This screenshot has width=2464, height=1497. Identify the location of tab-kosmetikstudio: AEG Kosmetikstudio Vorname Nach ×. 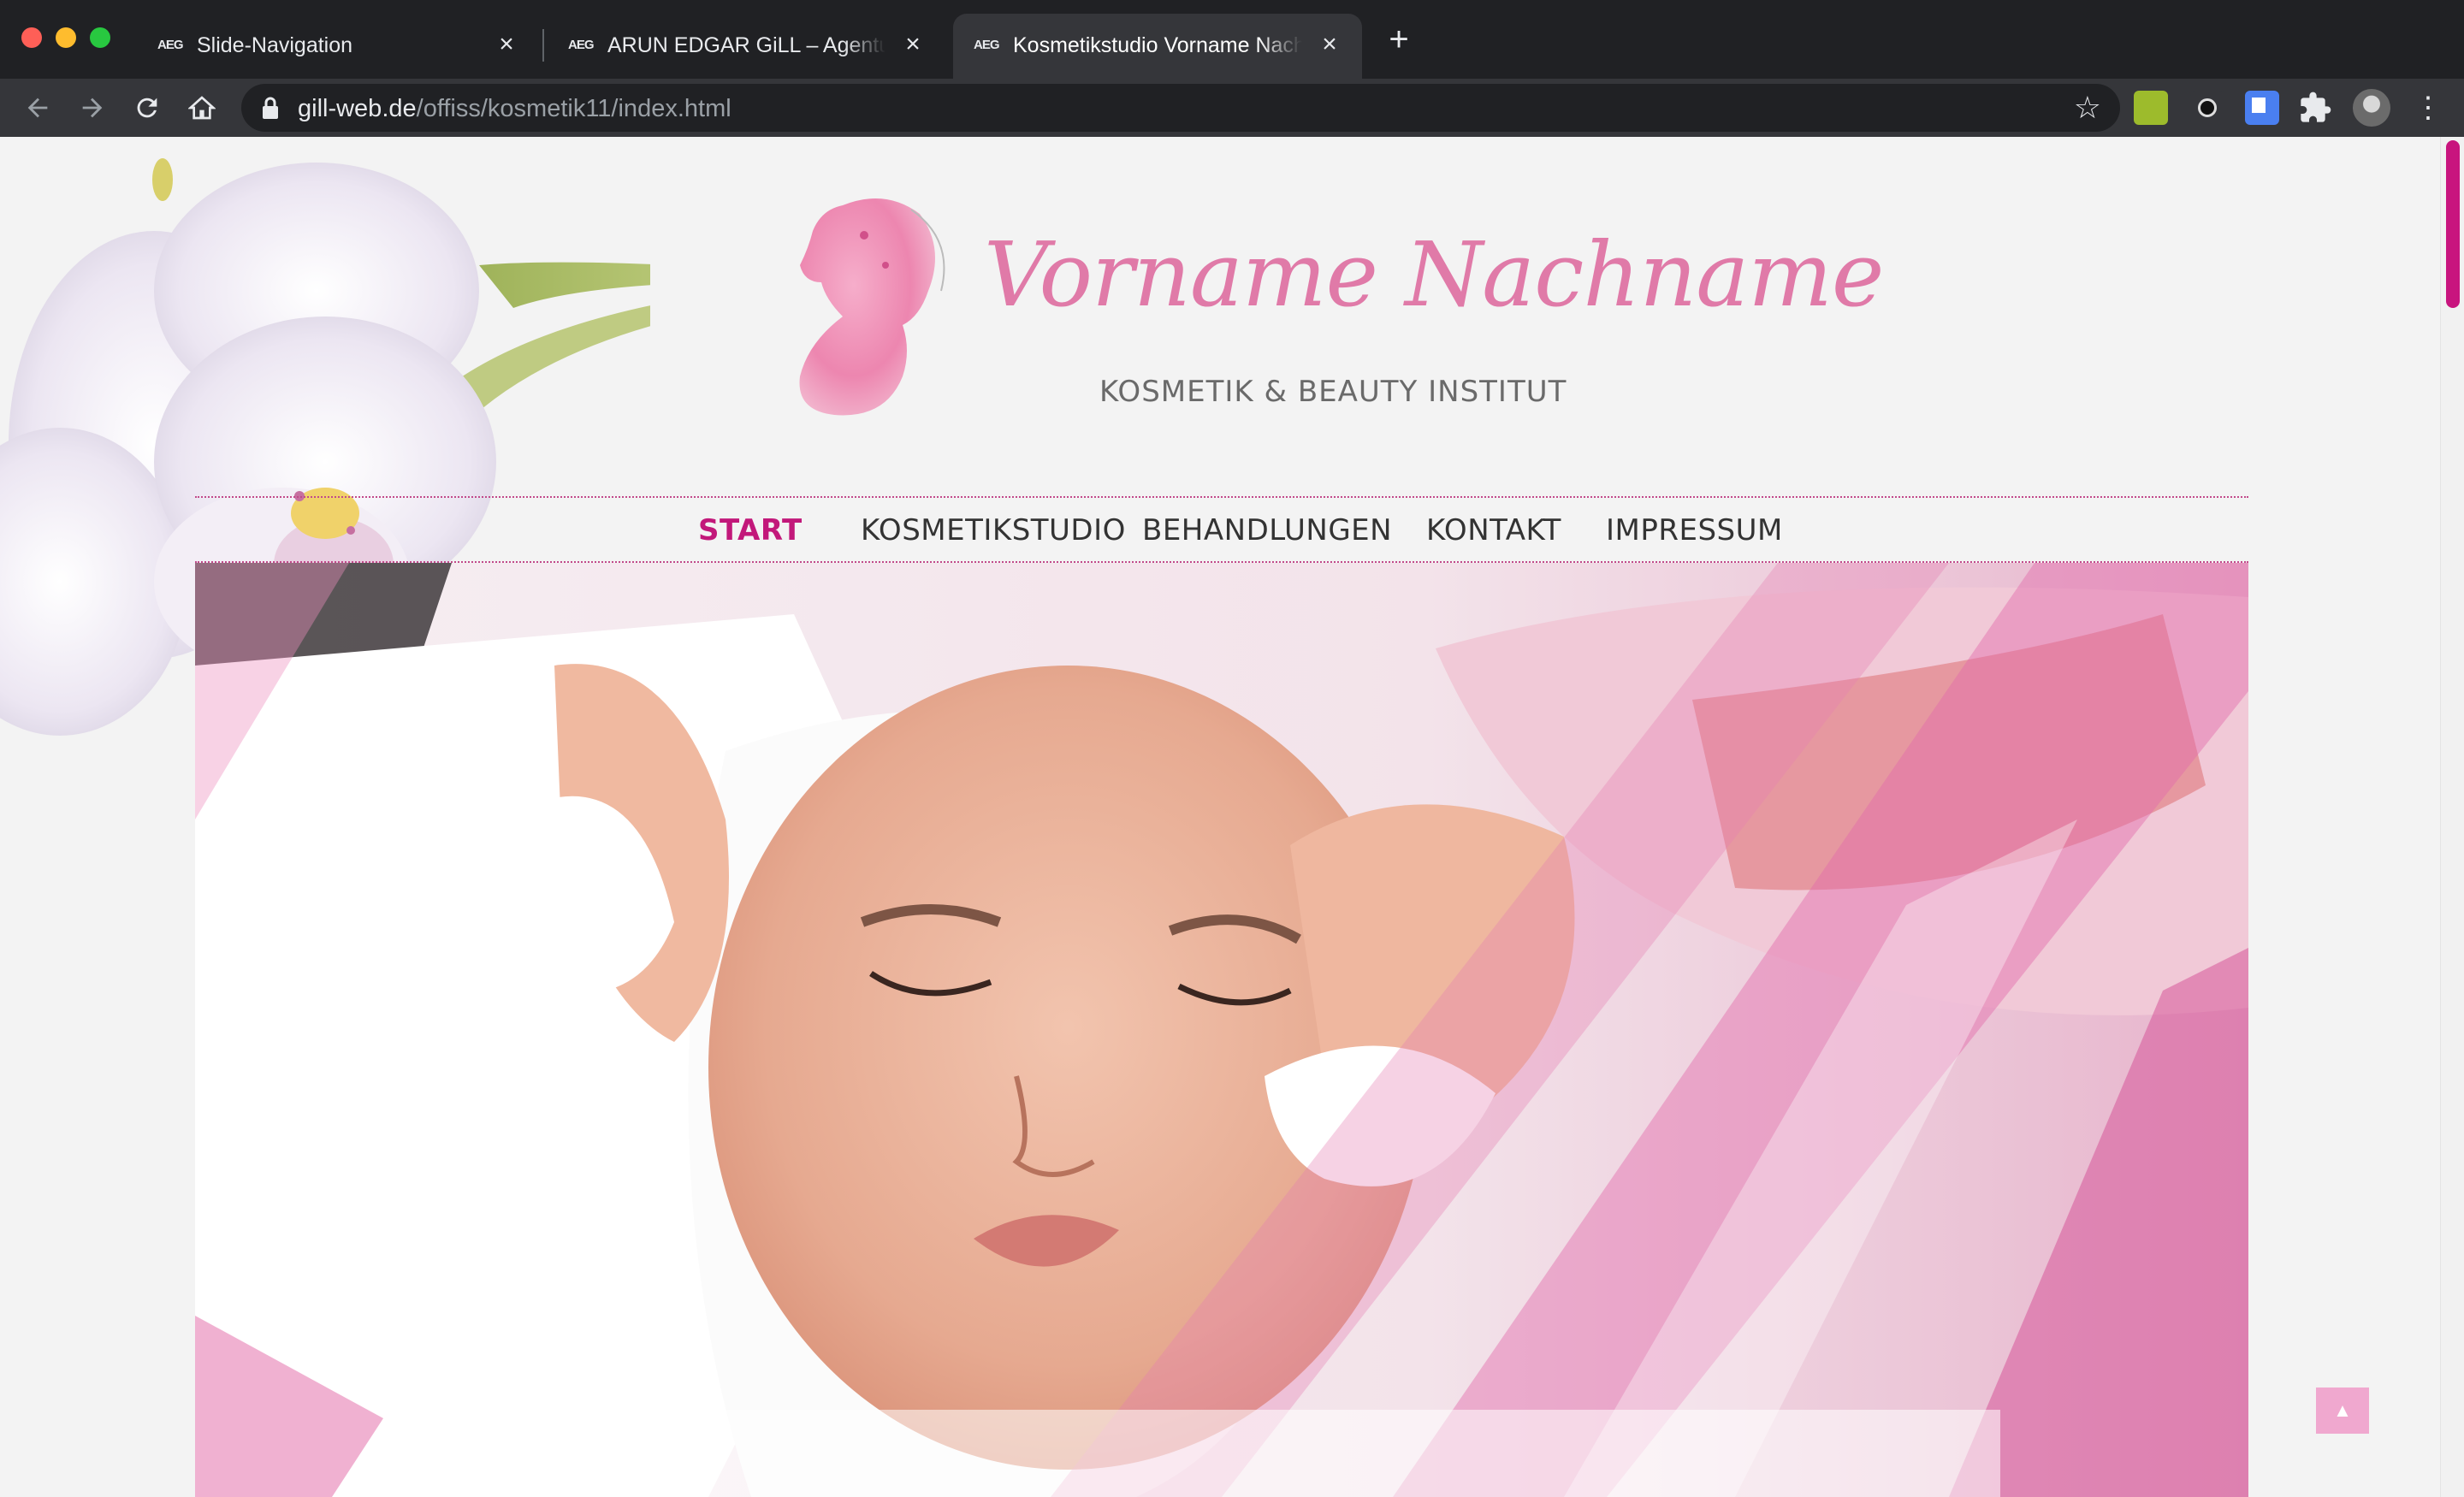
(1157, 46).